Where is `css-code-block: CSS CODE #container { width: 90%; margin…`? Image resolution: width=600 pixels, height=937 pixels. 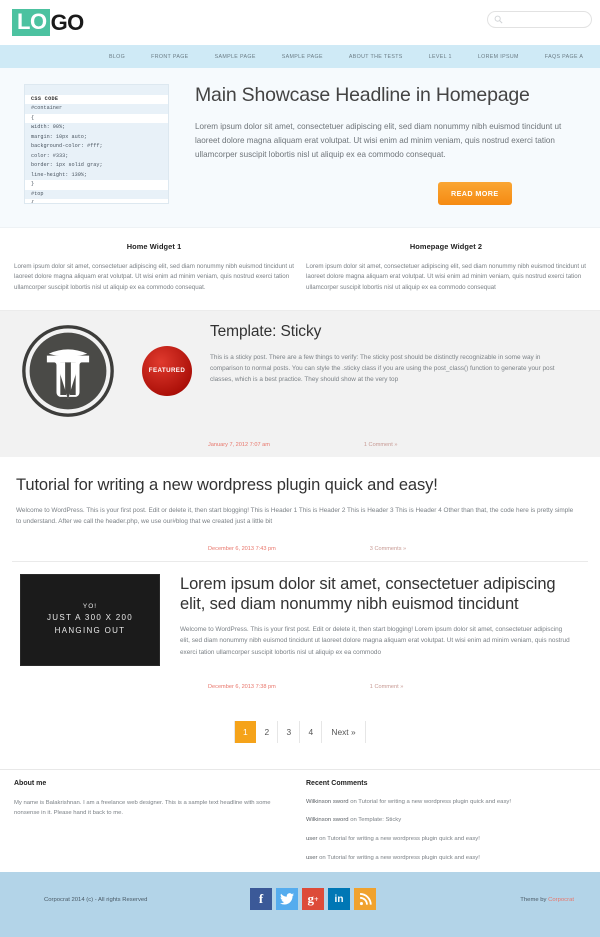 css-code-block: CSS CODE #container { width: 90%; margin… is located at coordinates (96, 144).